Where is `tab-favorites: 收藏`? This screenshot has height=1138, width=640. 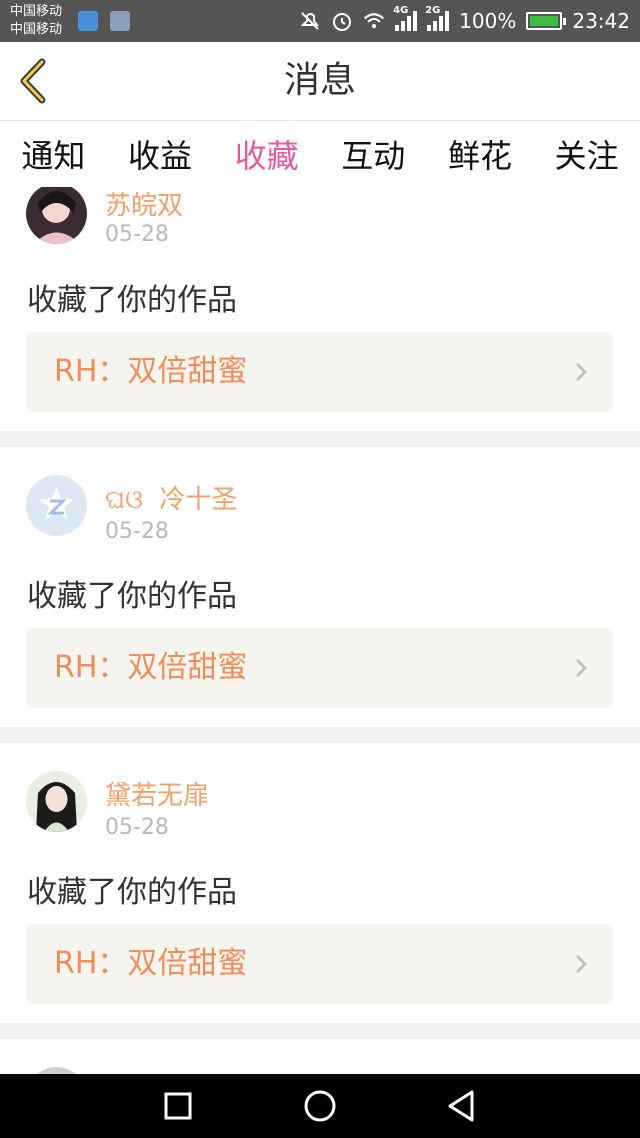
tab-favorites: 收藏 is located at coordinates (267, 154).